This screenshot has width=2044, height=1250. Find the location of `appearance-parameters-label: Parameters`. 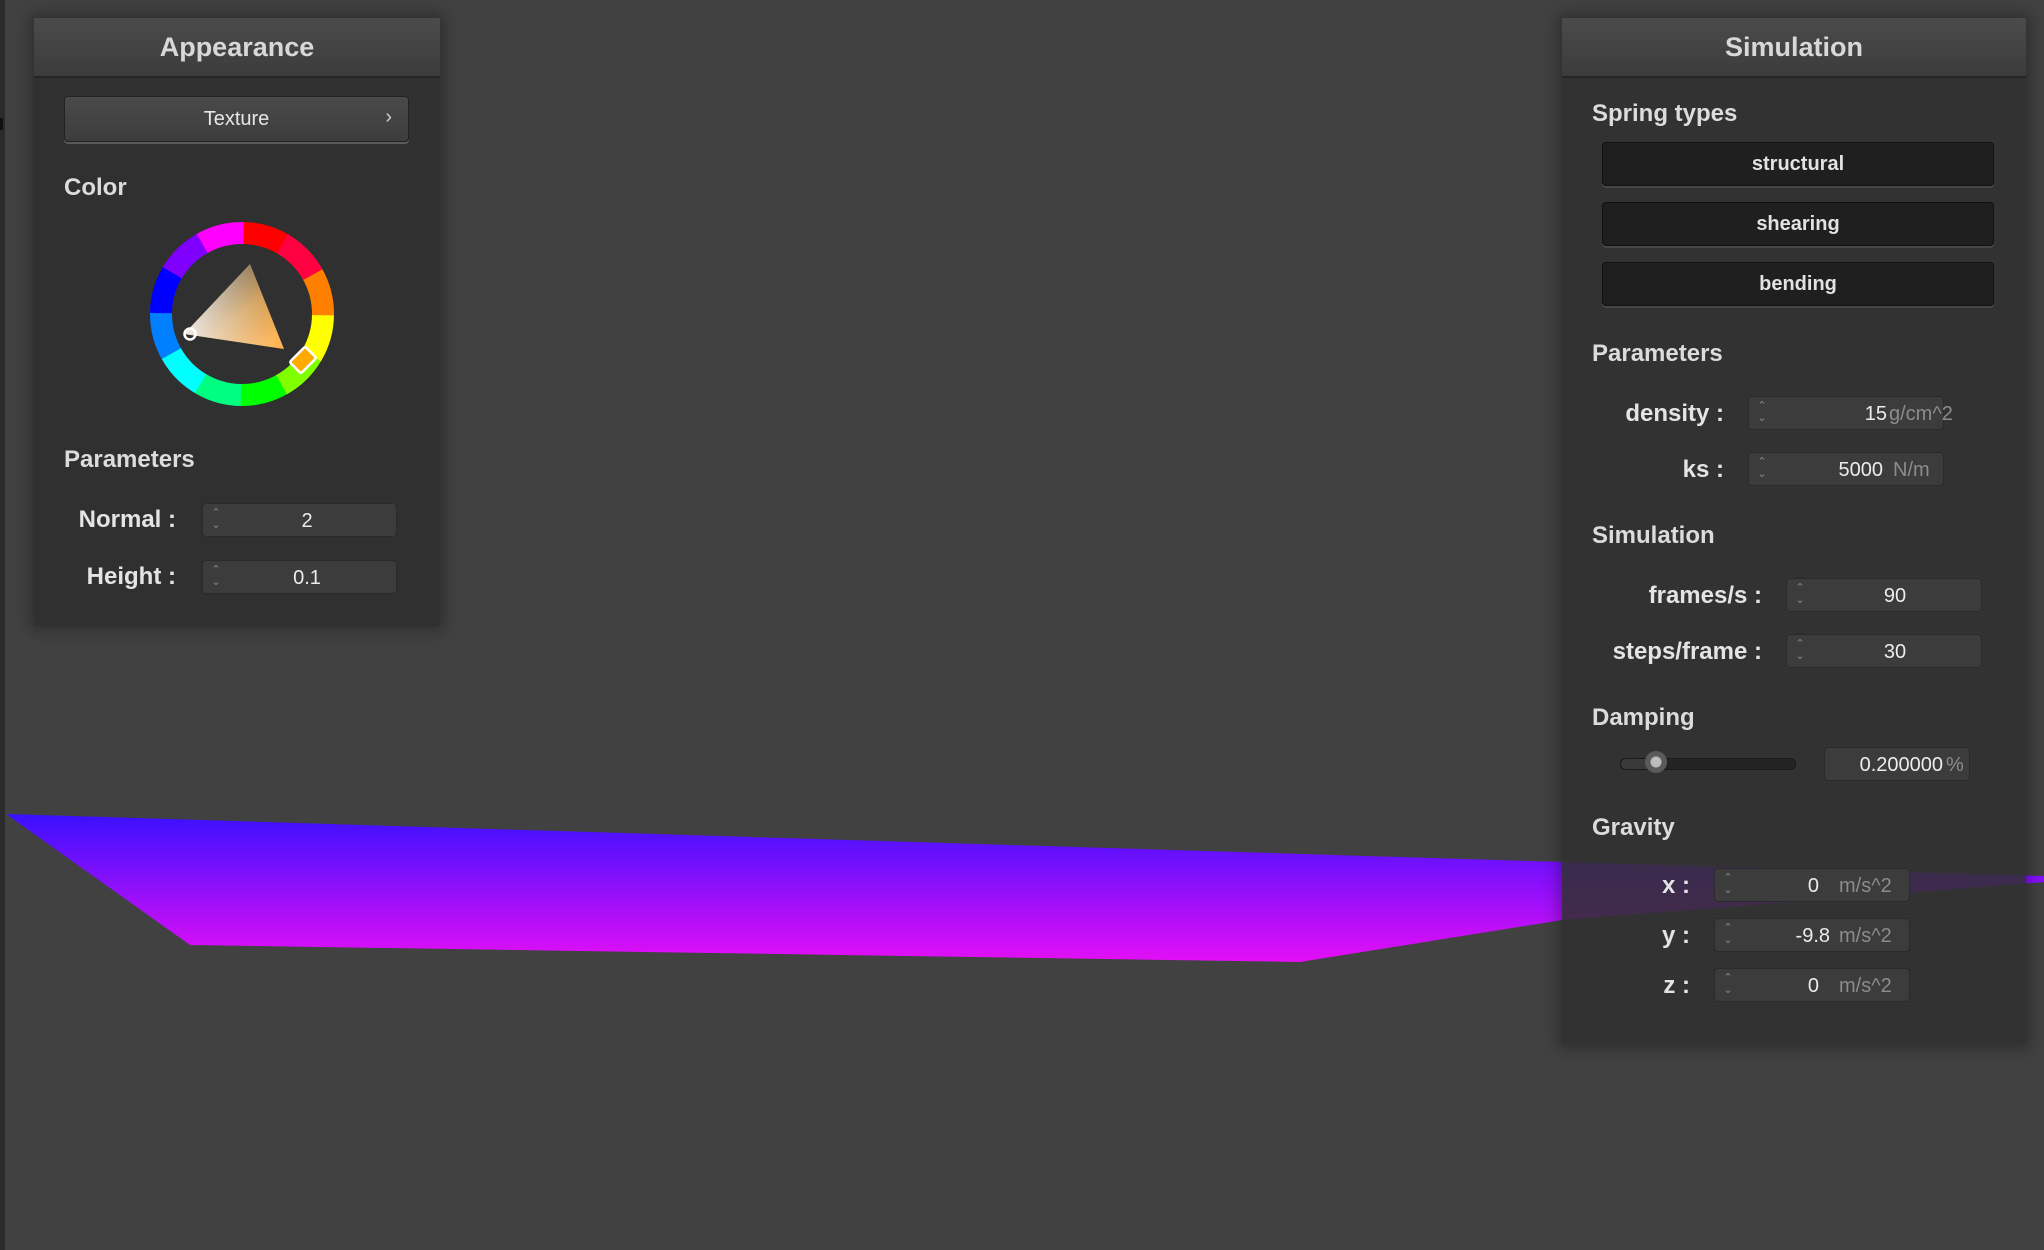

appearance-parameters-label: Parameters is located at coordinates (129, 459).